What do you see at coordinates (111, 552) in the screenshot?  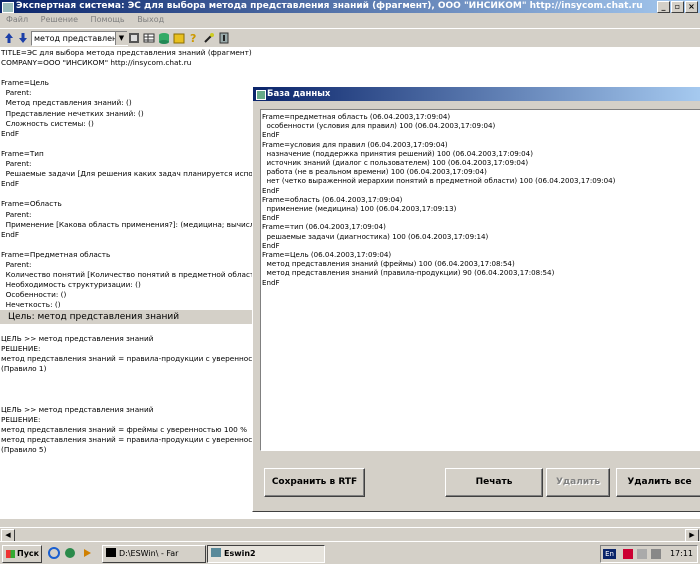 I see `terminal-icon` at bounding box center [111, 552].